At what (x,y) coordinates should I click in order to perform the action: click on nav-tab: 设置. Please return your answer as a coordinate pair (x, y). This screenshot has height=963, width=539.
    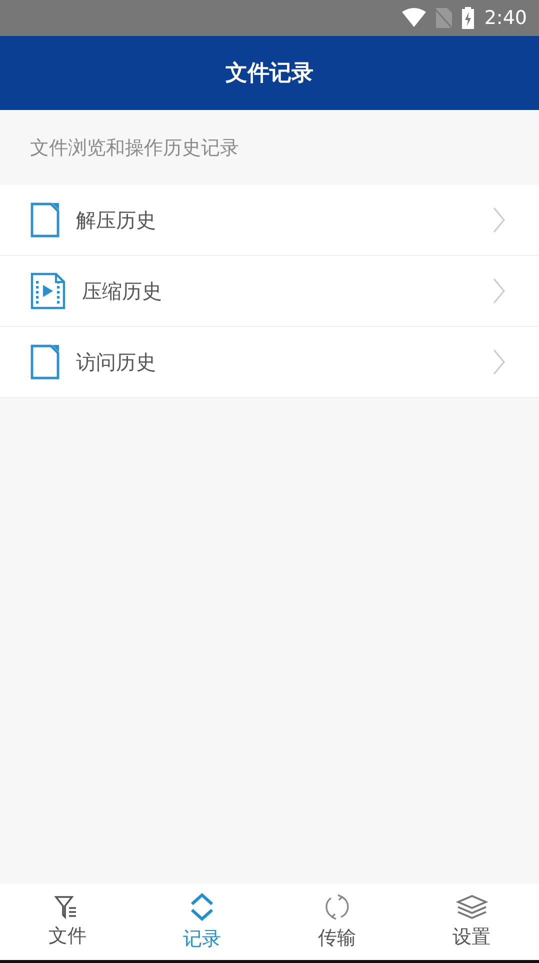
    Looking at the image, I should click on (471, 922).